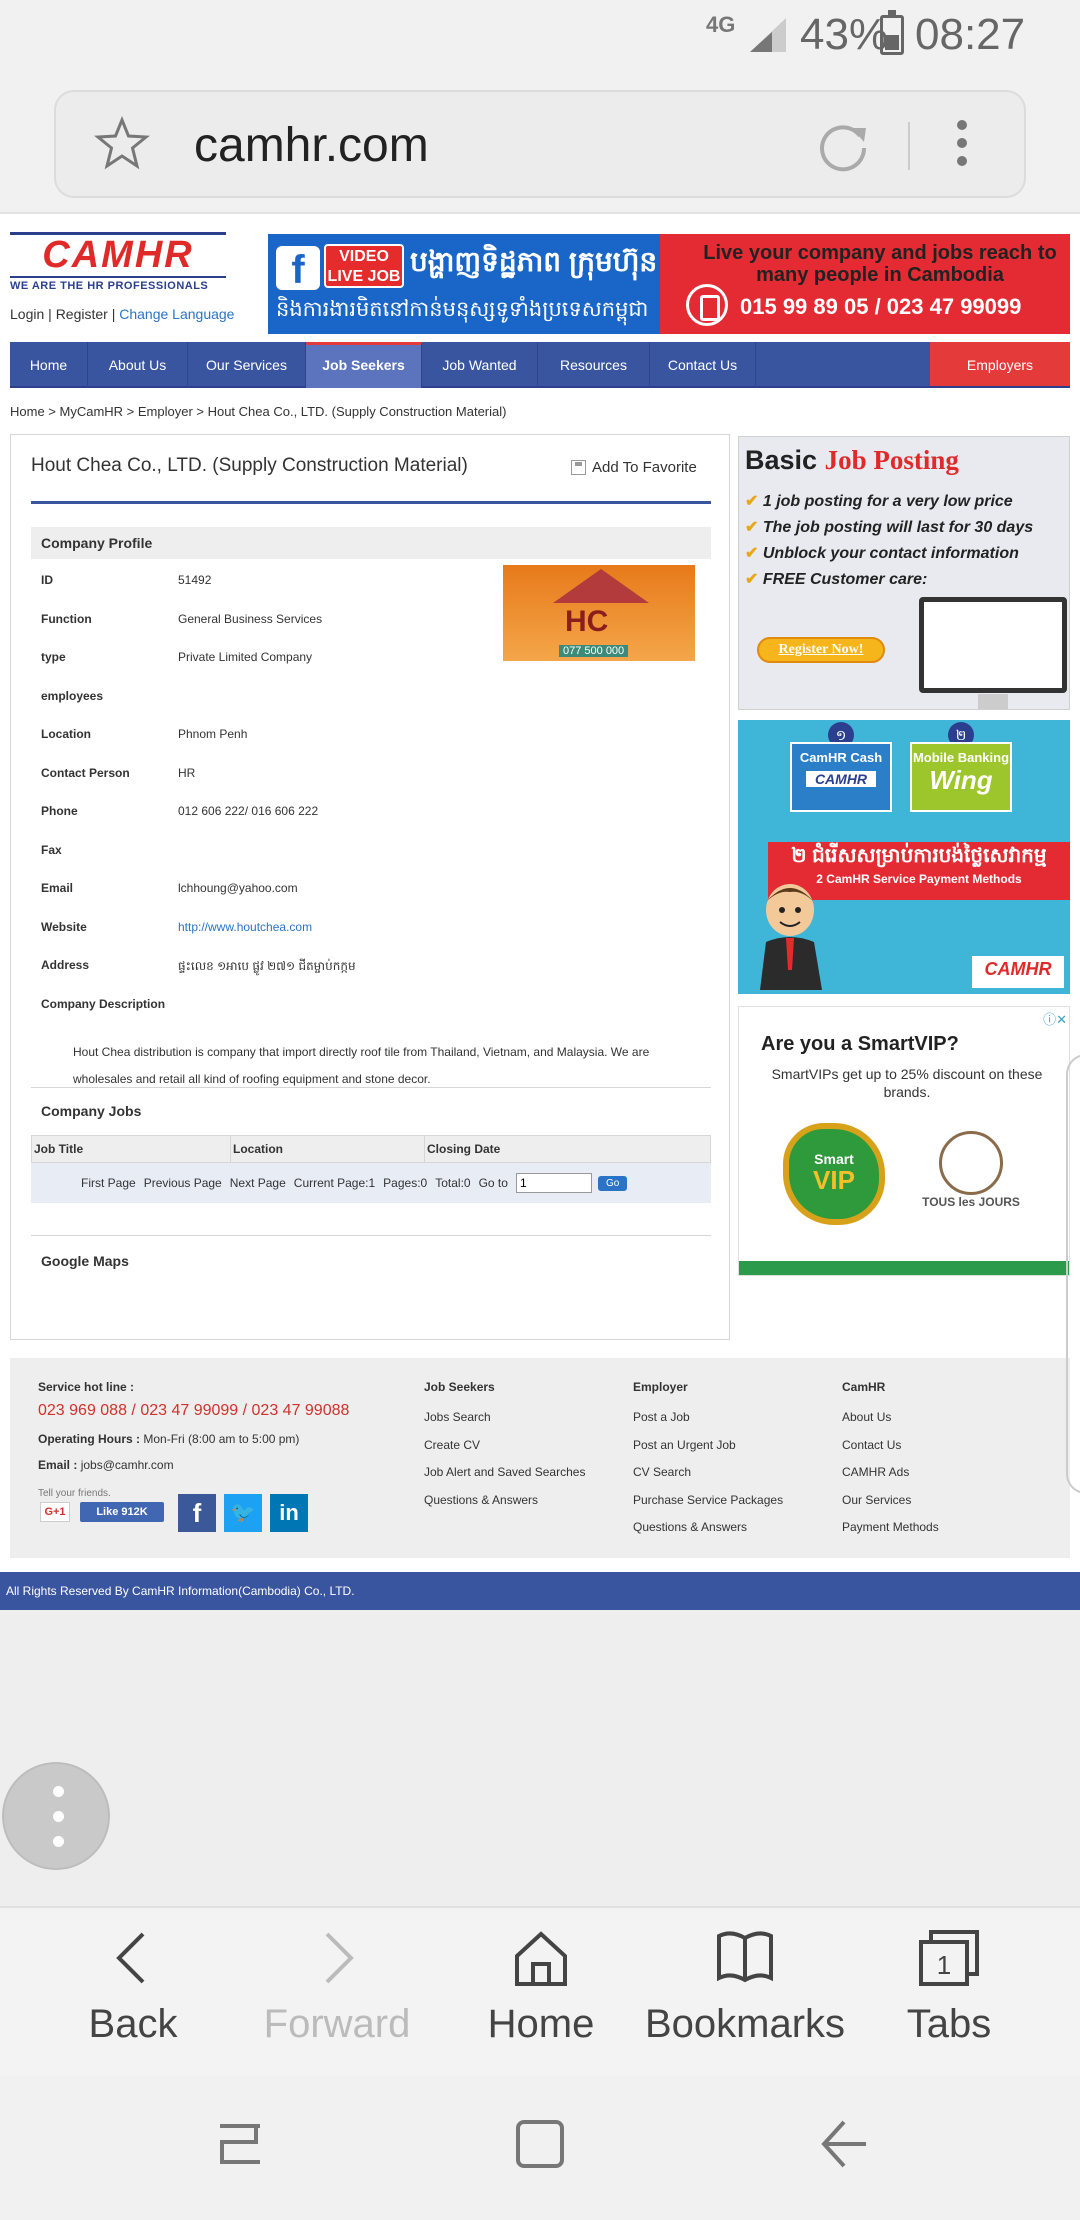 Image resolution: width=1080 pixels, height=2220 pixels. Describe the element at coordinates (1018, 972) in the screenshot. I see `camhr-footer-logo: CAMHR` at that location.